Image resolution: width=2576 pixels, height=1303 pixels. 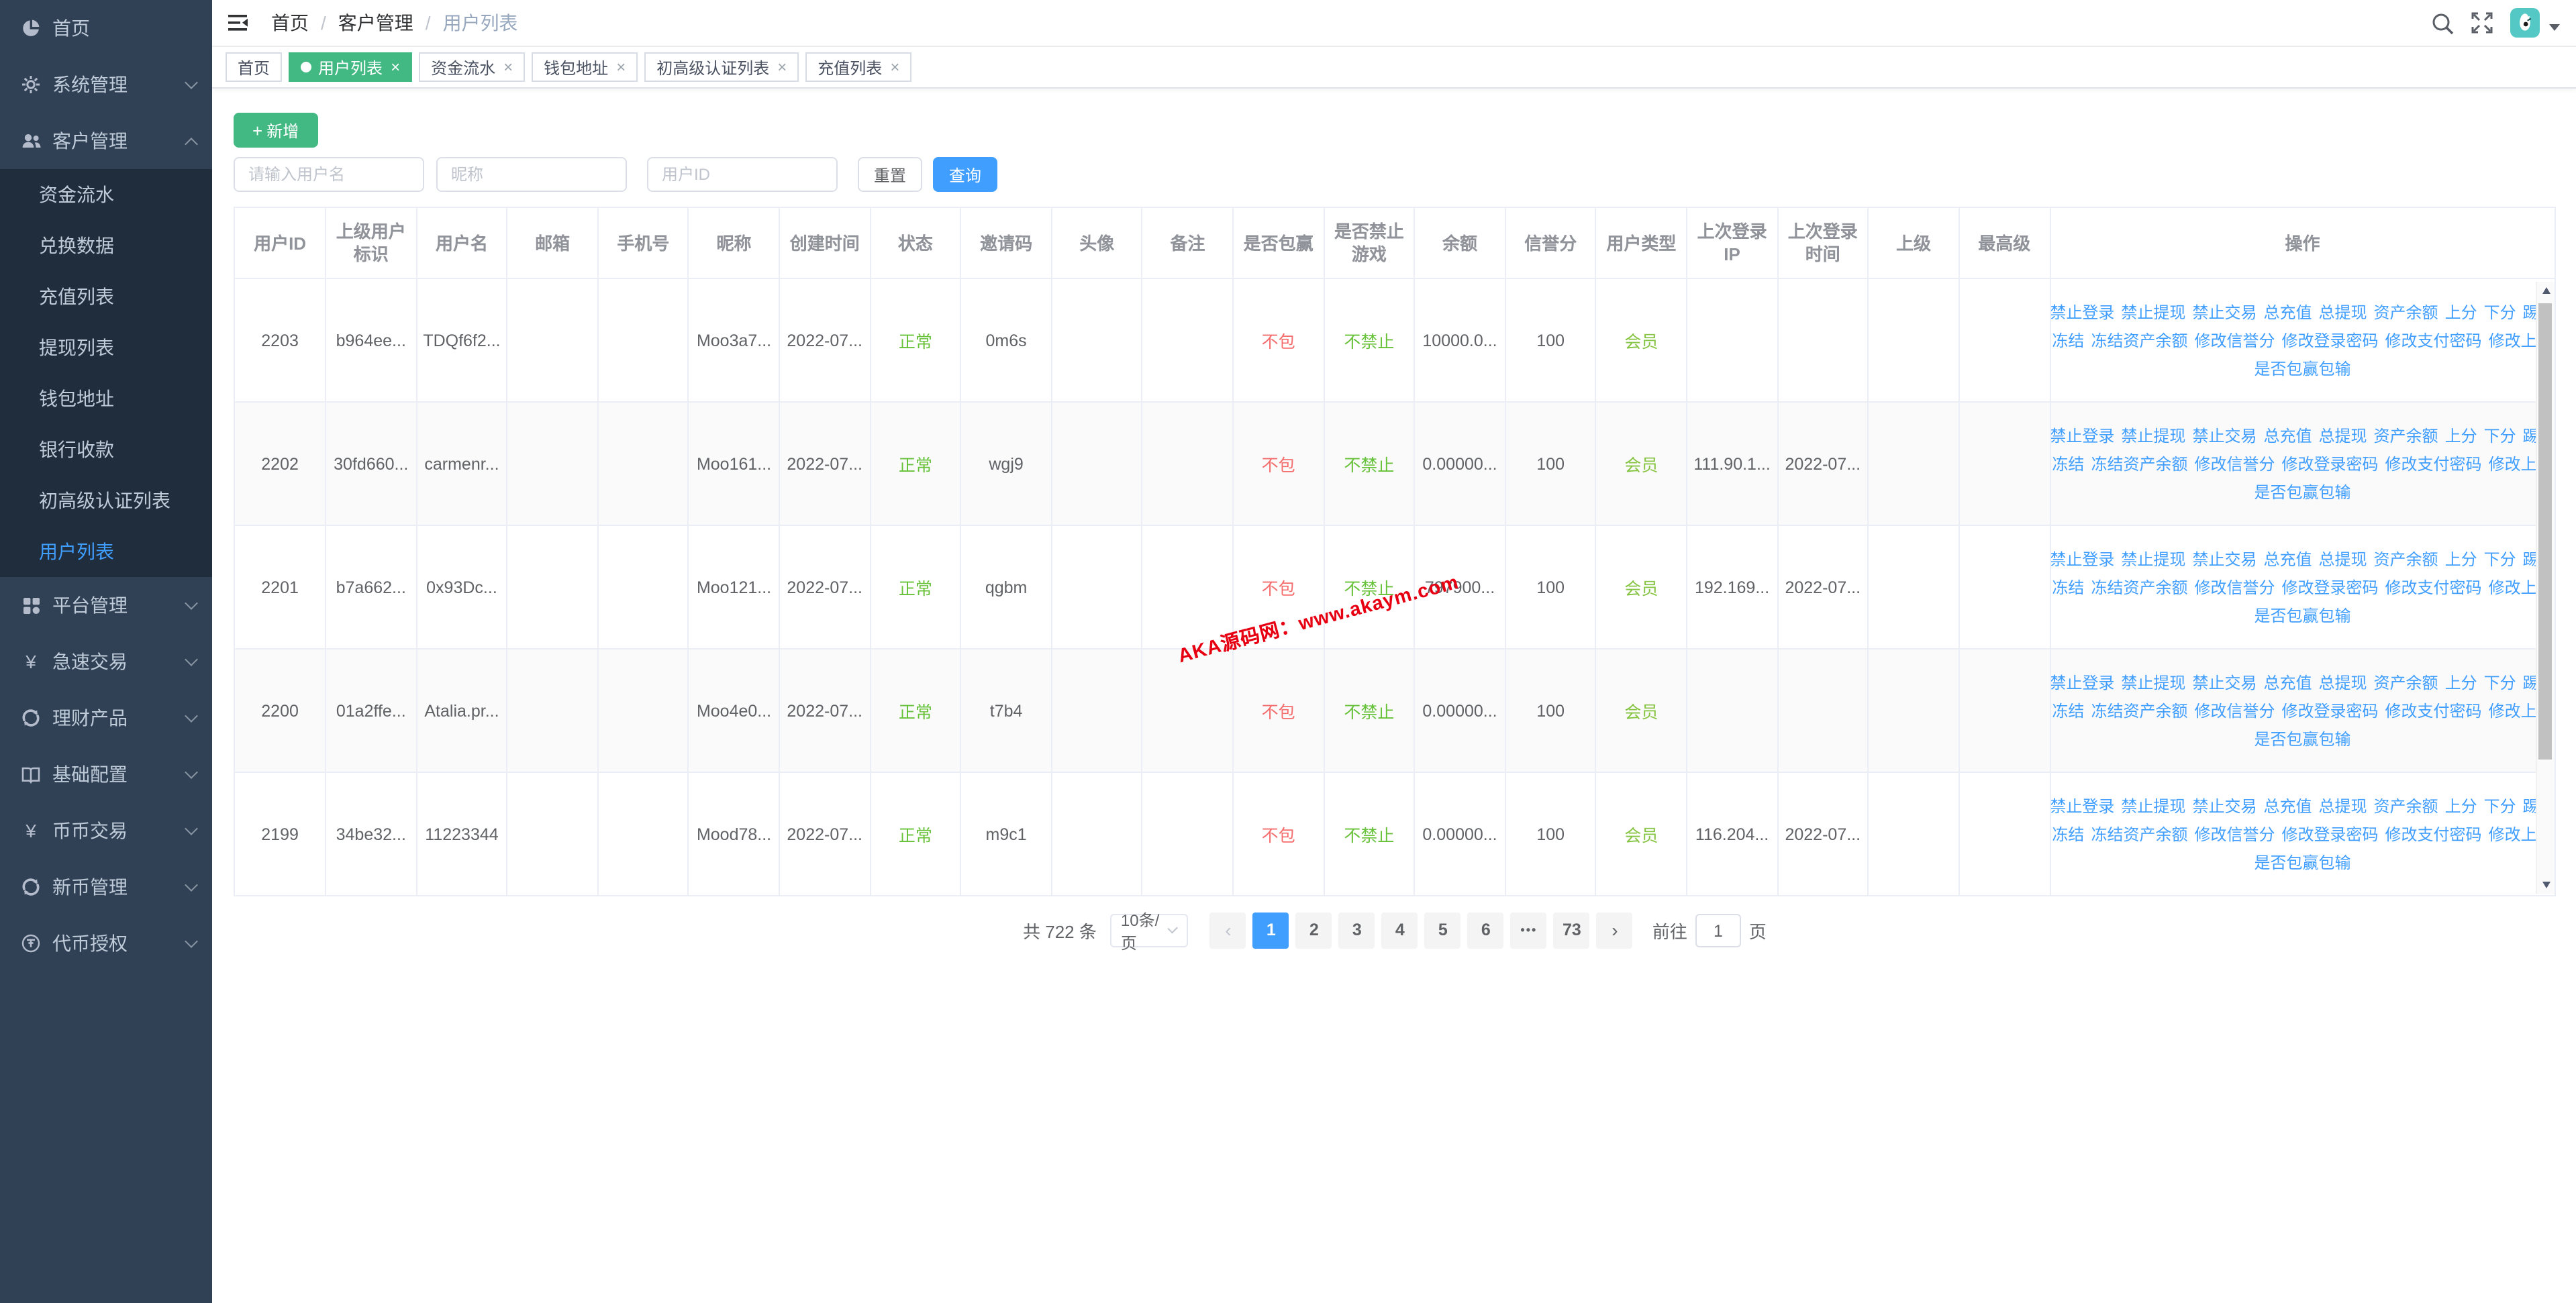 I want to click on scroll-up-icon, so click(x=2546, y=290).